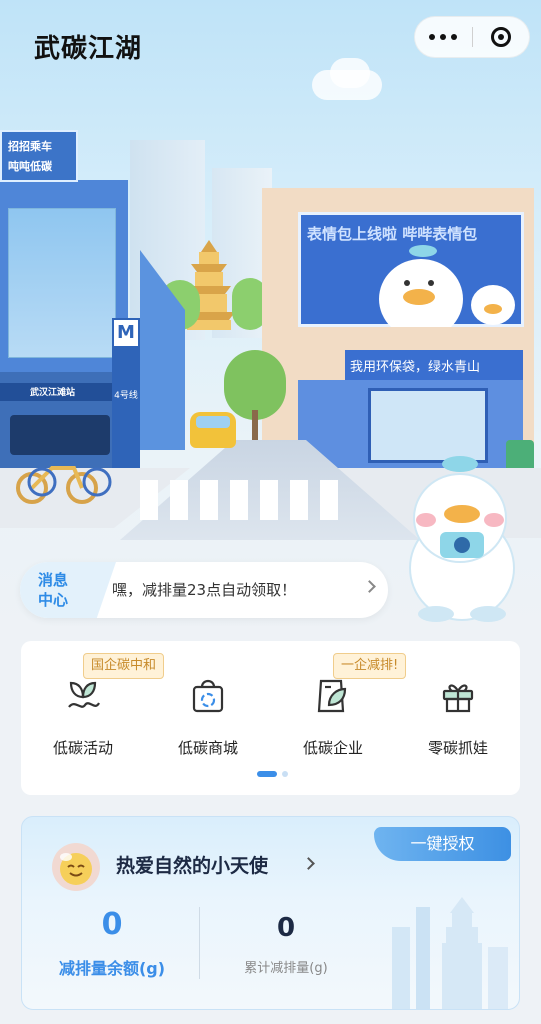 This screenshot has height=1024, width=541. I want to click on sprout-icon, so click(84, 694).